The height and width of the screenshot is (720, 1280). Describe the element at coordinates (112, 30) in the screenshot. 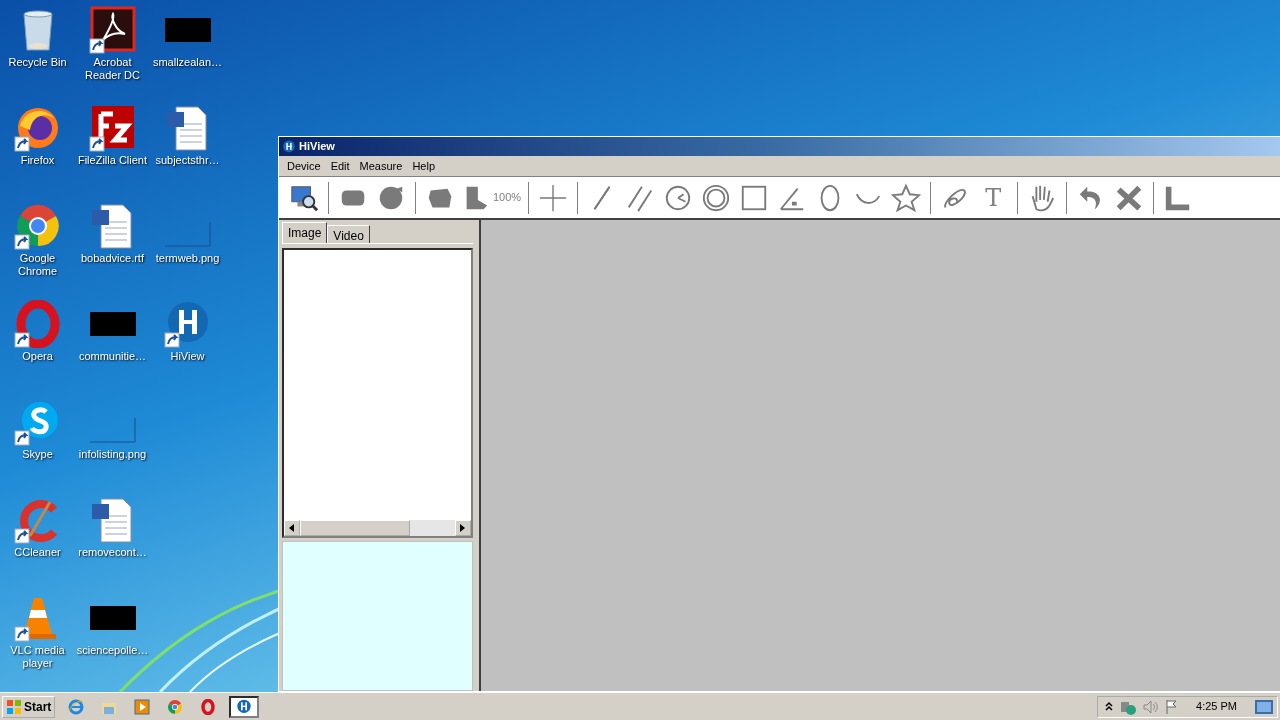

I see `acrobat-icon` at that location.